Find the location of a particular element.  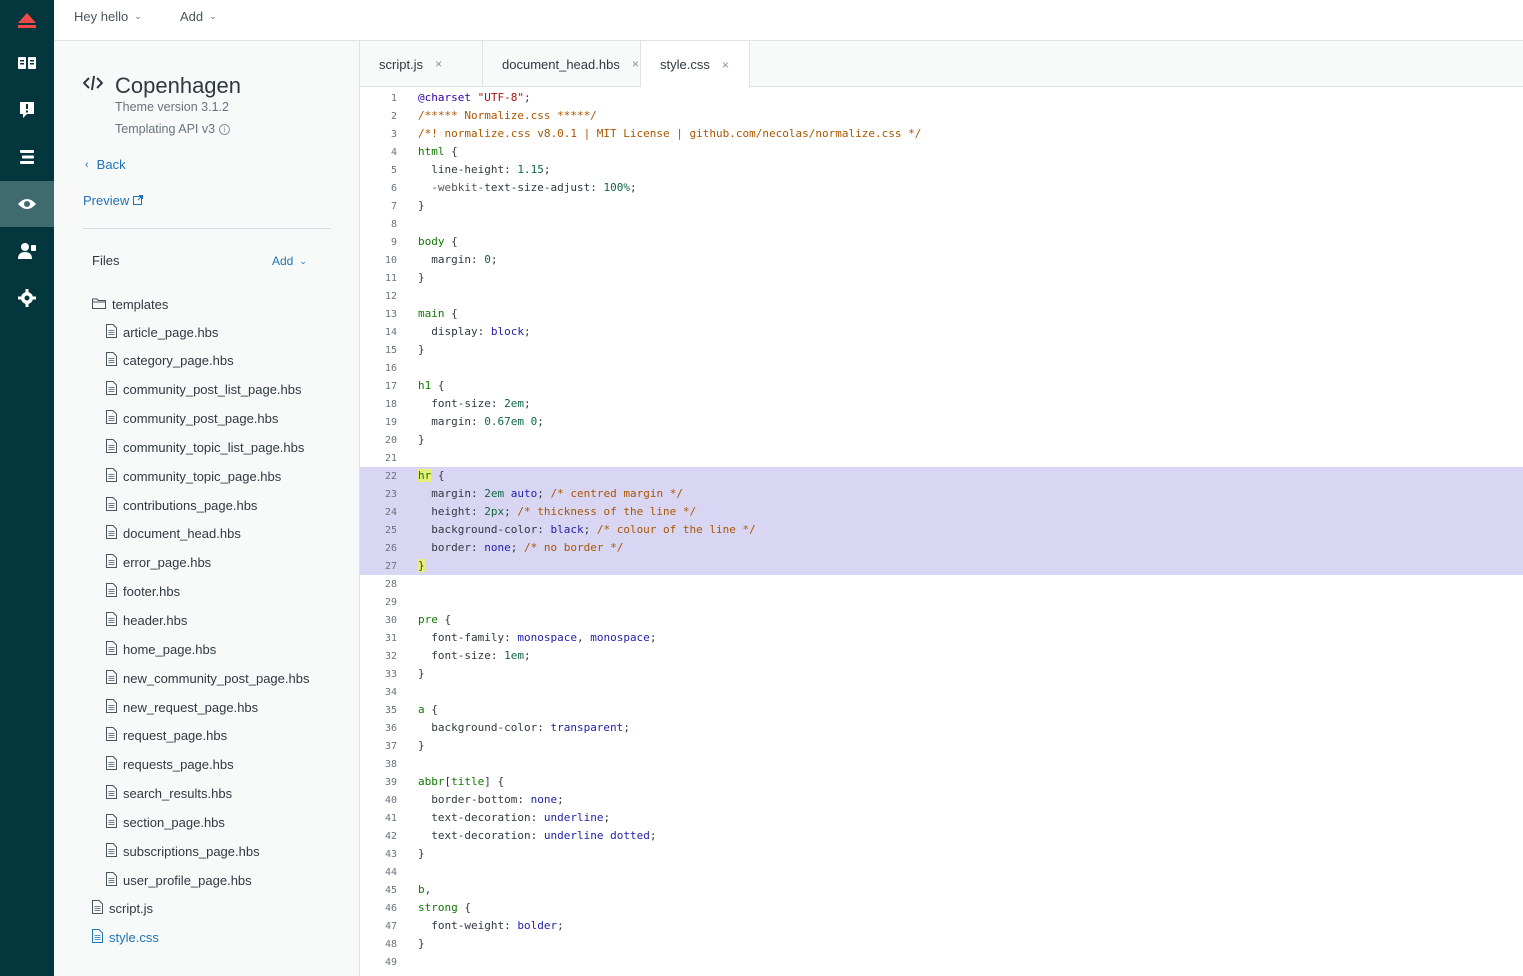

file-item: community_topic_list_page.hbs is located at coordinates (205, 447).